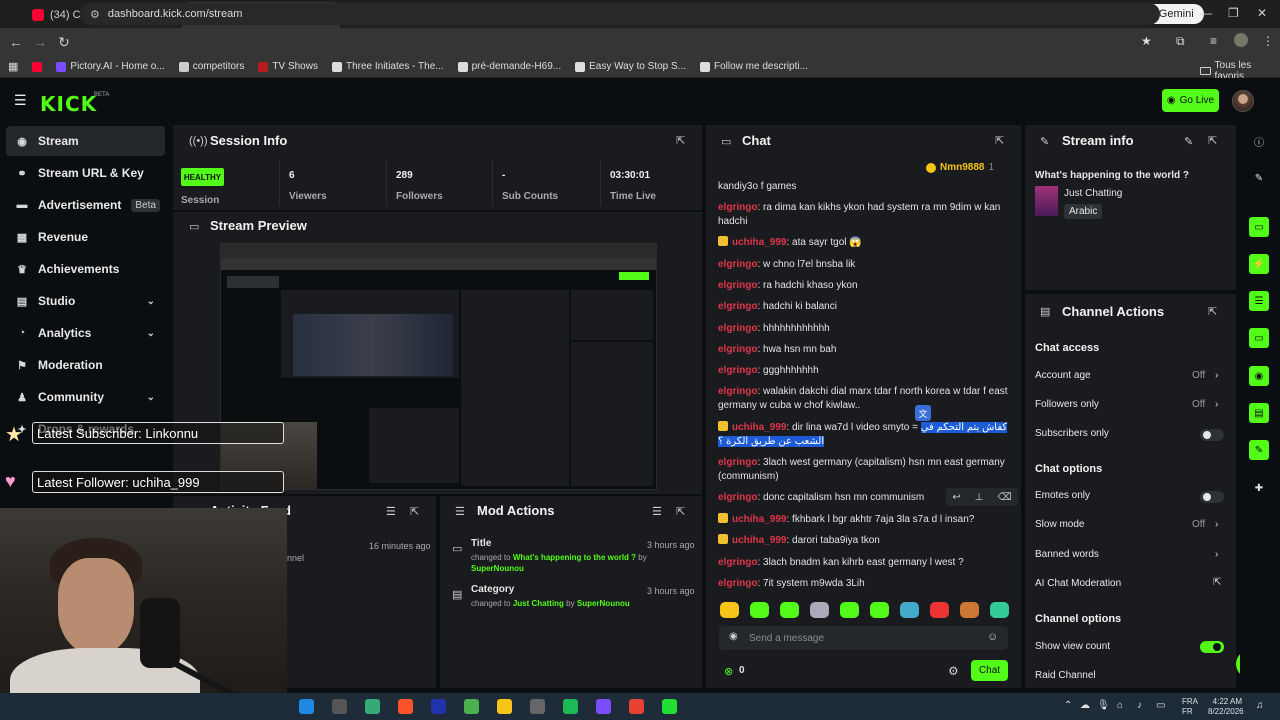 Image resolution: width=1280 pixels, height=720 pixels. Describe the element at coordinates (85, 269) in the screenshot. I see `sidebar-item-achievements: ♛ Achievements` at that location.